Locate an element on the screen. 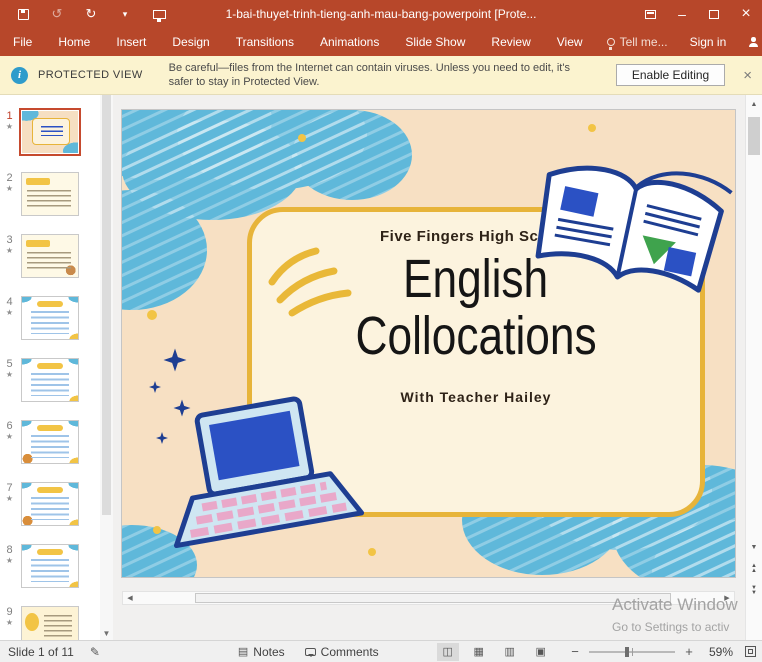 The height and width of the screenshot is (662, 762). save-icon is located at coordinates (23, 14).